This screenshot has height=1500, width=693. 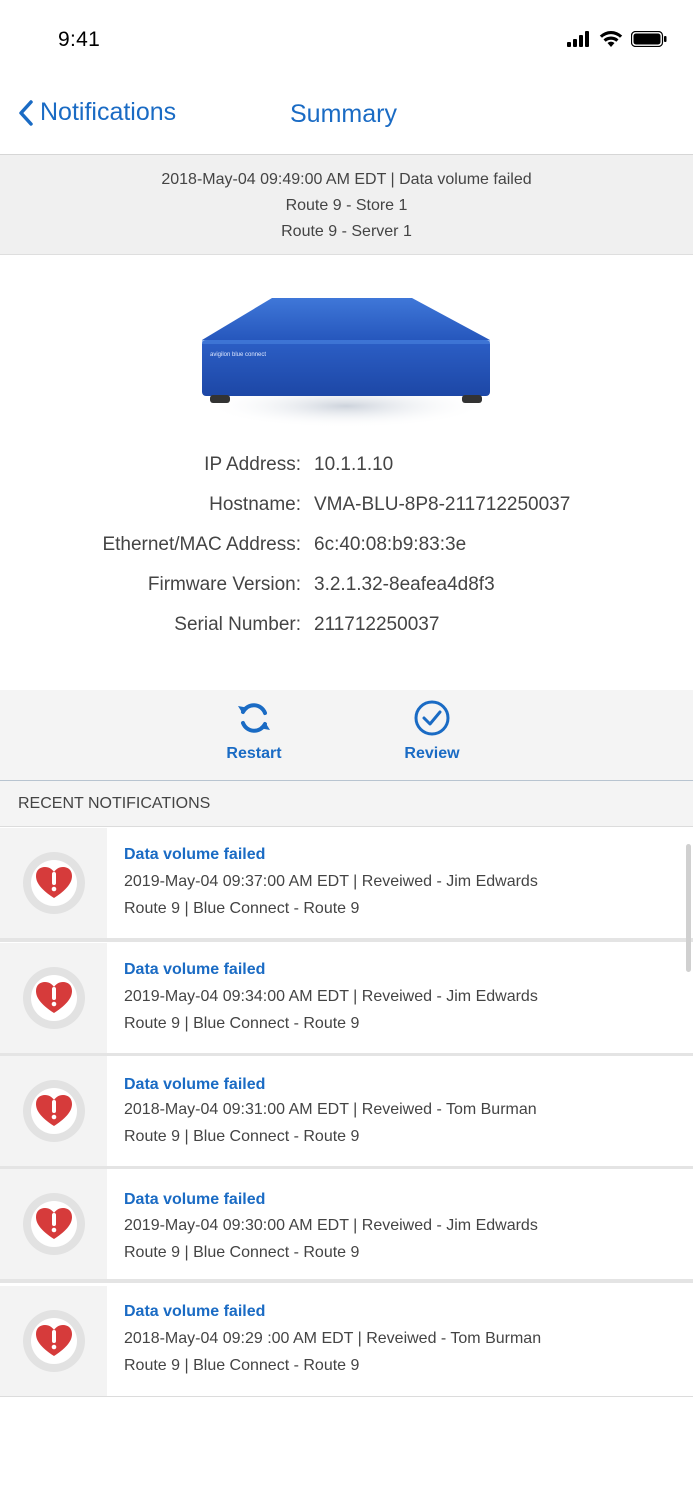 I want to click on info-row-firmware: Firmware Version: 3.2.1.32-8eafea4d8f3, so click(x=346, y=594).